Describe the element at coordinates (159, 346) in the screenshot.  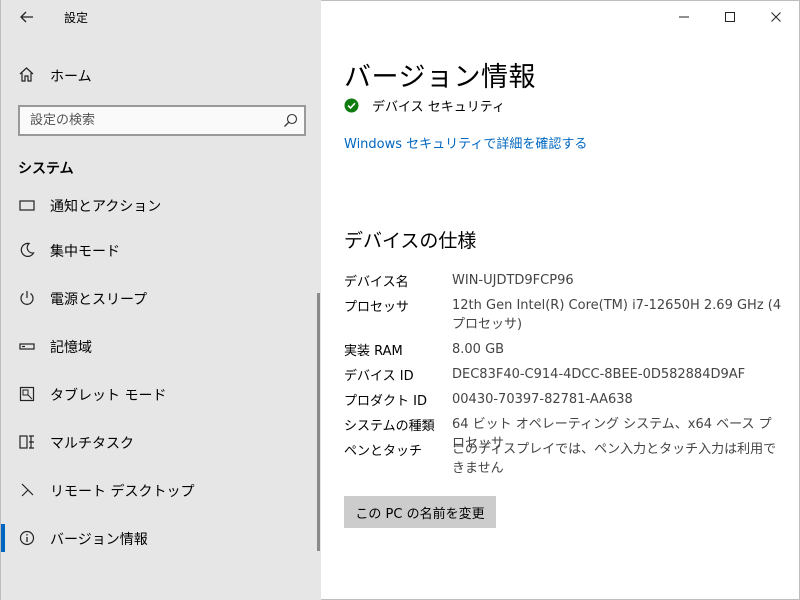
I see `sidebar-item-storage: 記憶域` at that location.